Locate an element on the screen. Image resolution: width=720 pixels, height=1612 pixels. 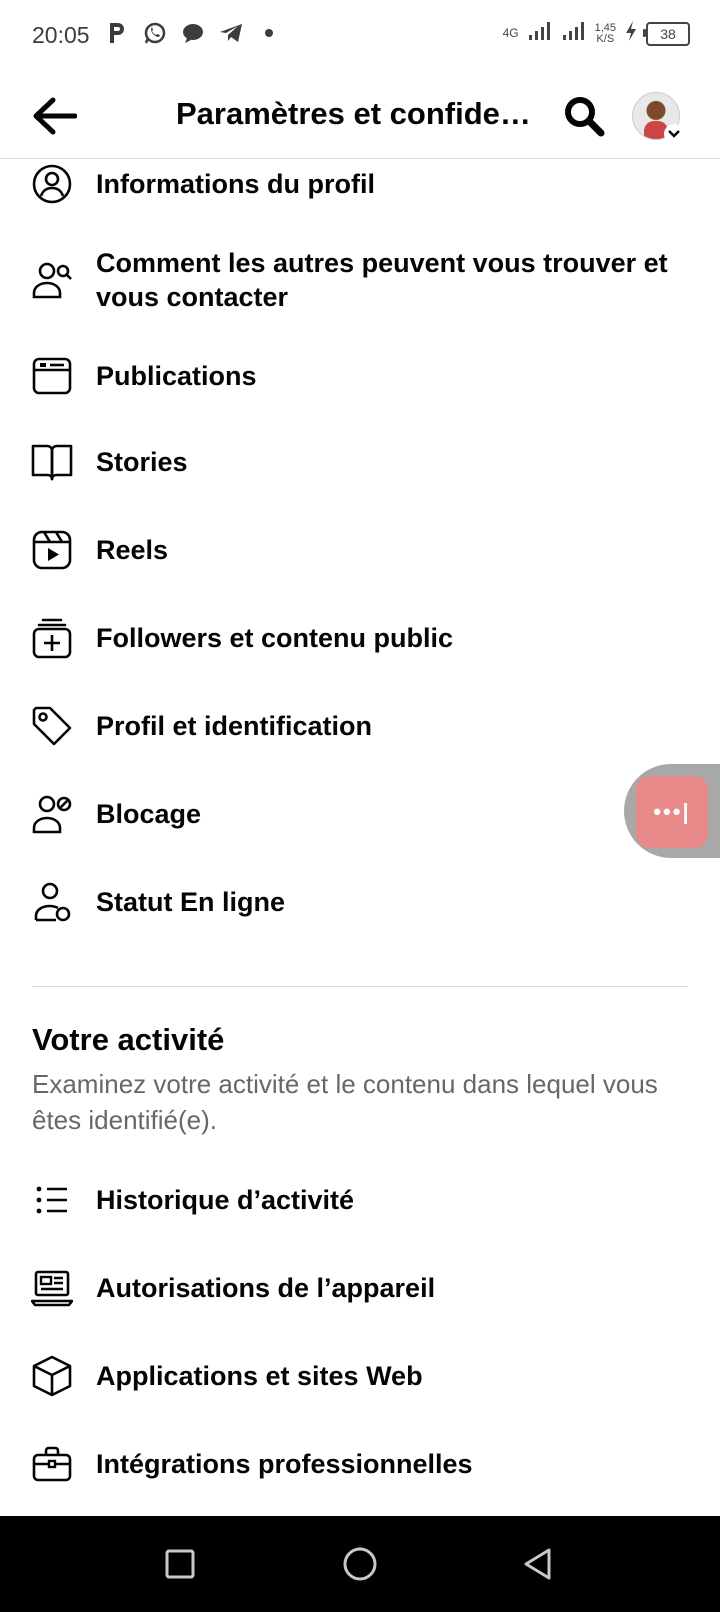
user-circle-icon is located at coordinates (52, 184).